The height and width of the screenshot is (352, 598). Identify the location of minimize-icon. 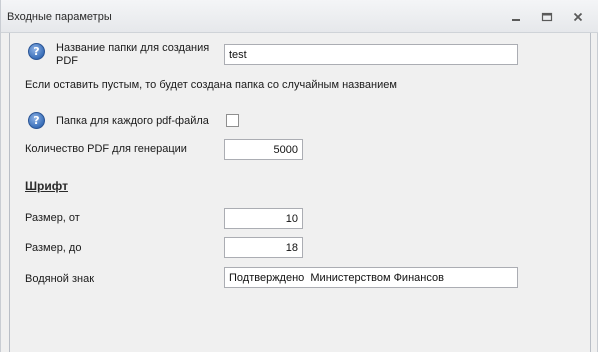
(516, 20).